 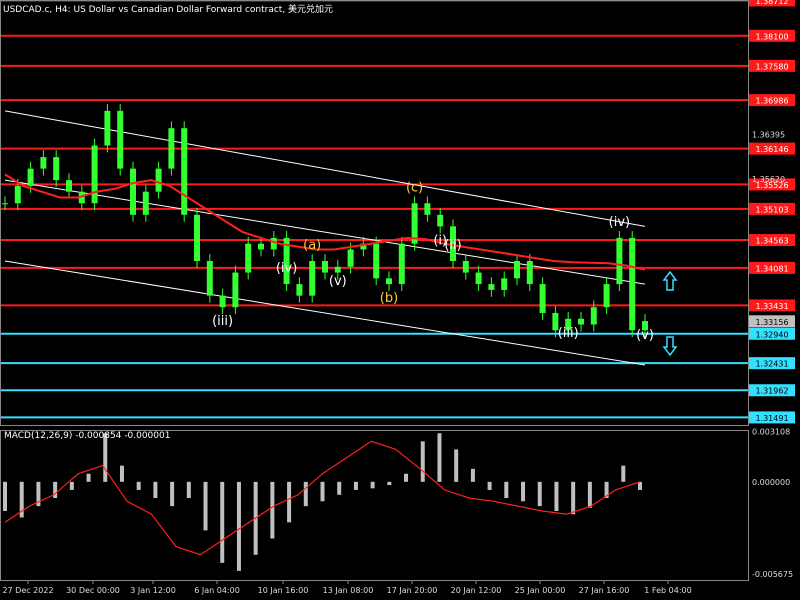 What do you see at coordinates (414, 187) in the screenshot?
I see `wave-label-5: (c)` at bounding box center [414, 187].